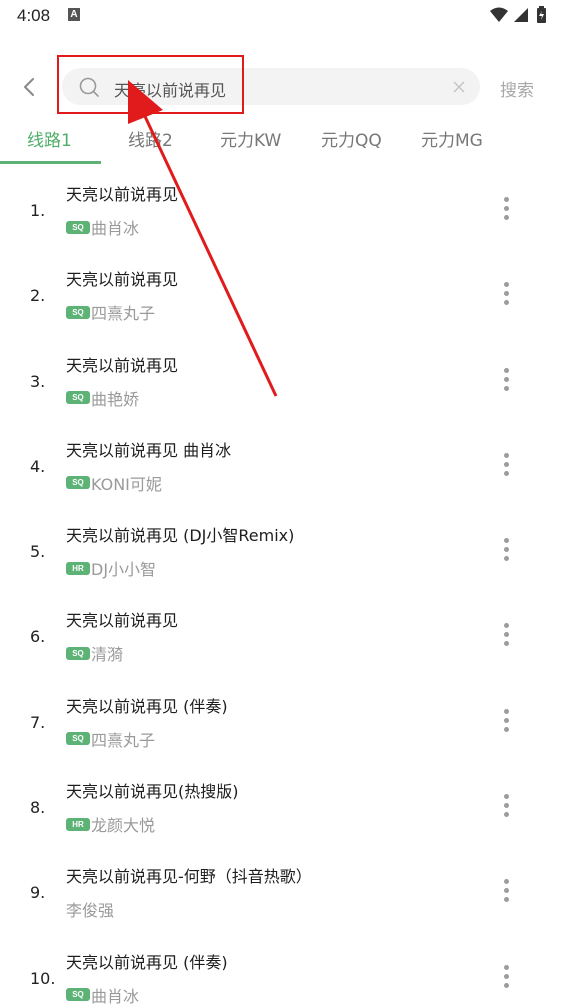 The width and height of the screenshot is (565, 1004). What do you see at coordinates (282, 465) in the screenshot?
I see `song-row: 4. 天亮以前说再见 曲肖冰 SQ KONI可妮` at bounding box center [282, 465].